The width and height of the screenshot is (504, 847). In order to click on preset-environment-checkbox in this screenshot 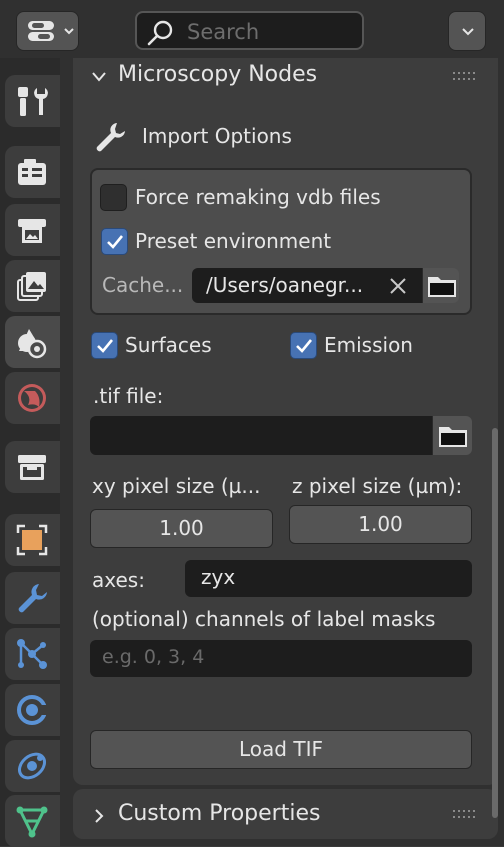, I will do `click(114, 241)`.